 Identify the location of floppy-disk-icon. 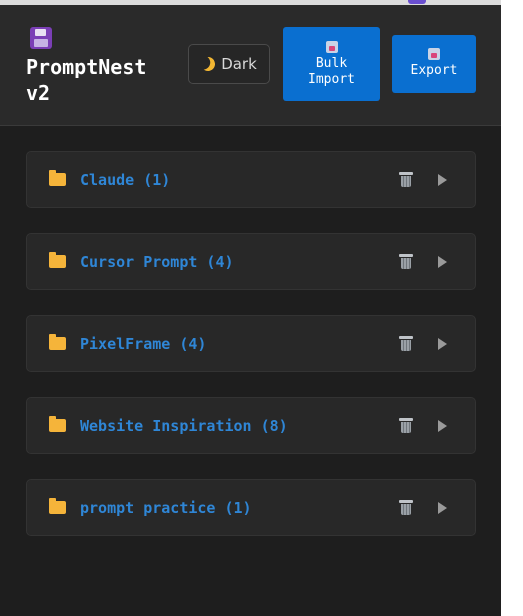
(41, 38).